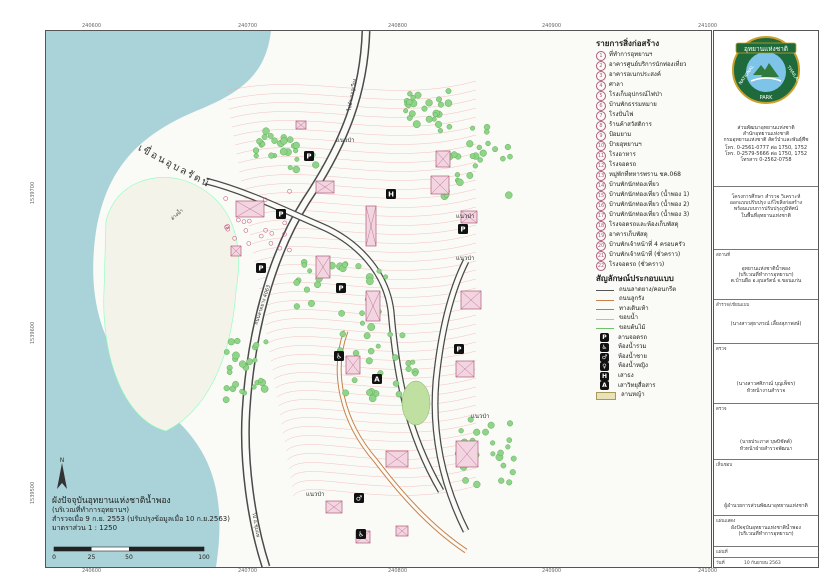 The image size is (828, 585). What do you see at coordinates (724, 465) in the screenshot?
I see `approve-label: เห็นชอบ` at bounding box center [724, 465].